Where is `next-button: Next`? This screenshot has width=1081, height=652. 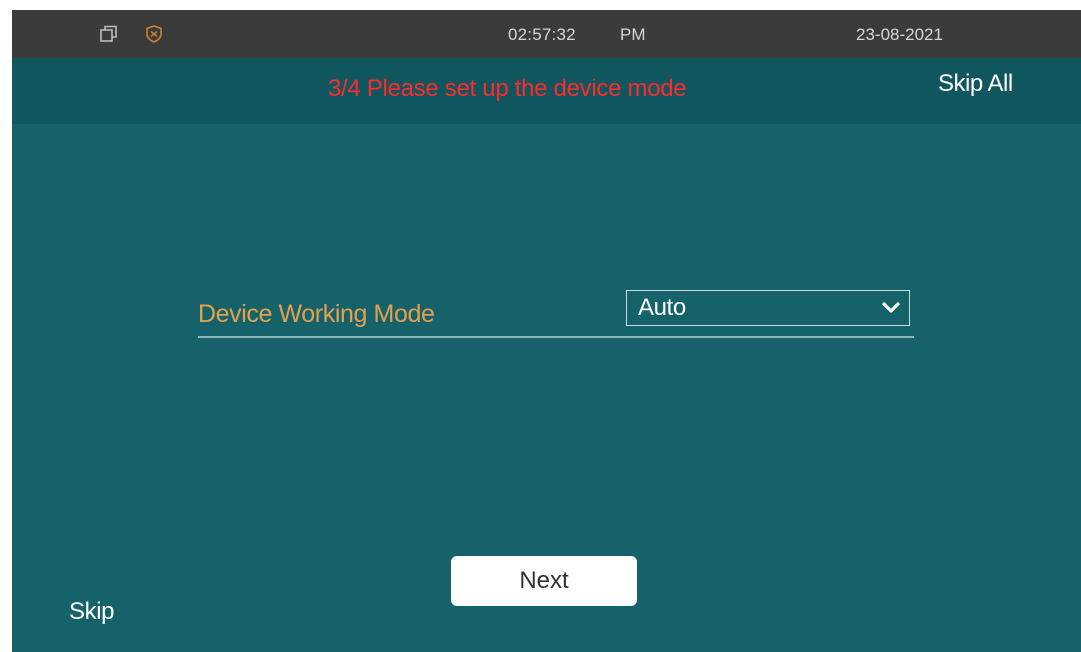 next-button: Next is located at coordinates (544, 581).